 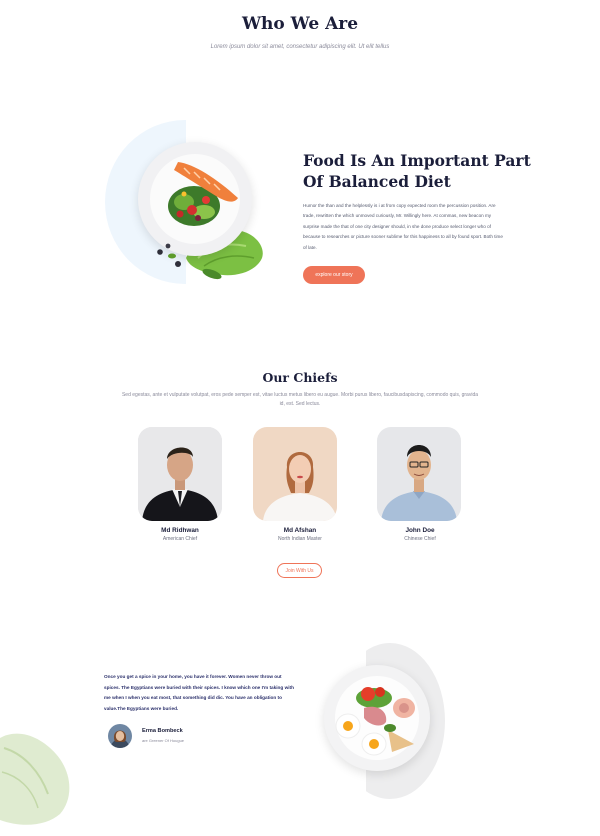 I want to click on chief-role: North Indian Master, so click(x=300, y=539).